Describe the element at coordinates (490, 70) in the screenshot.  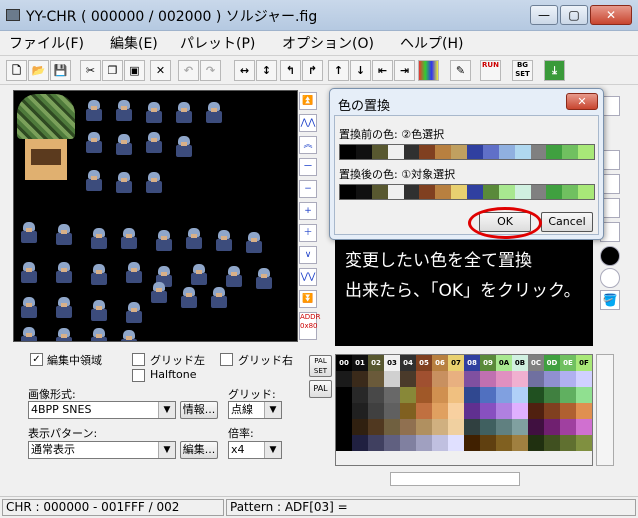
I see `run-icon: RUN` at that location.